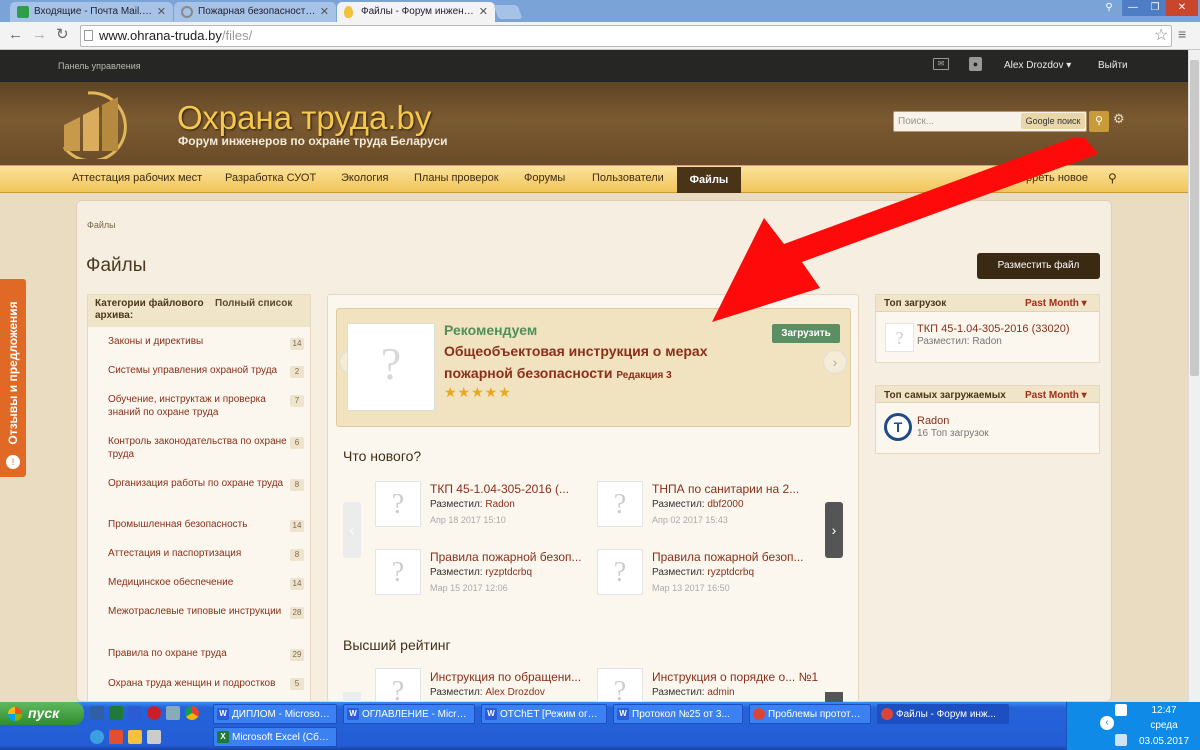 The width and height of the screenshot is (1200, 750). I want to click on reload-icon: ↻, so click(62, 34).